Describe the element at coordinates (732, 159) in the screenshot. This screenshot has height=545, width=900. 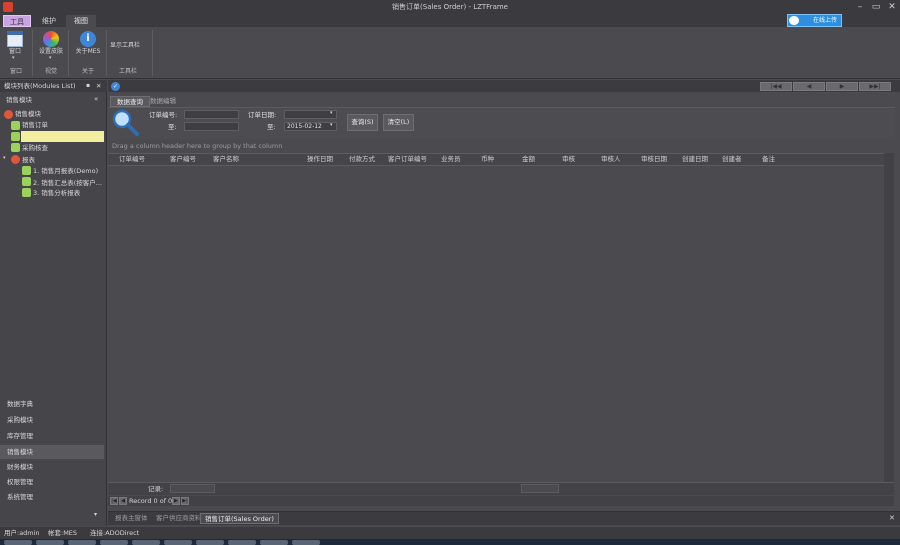
I see `column-header: 创建者` at that location.